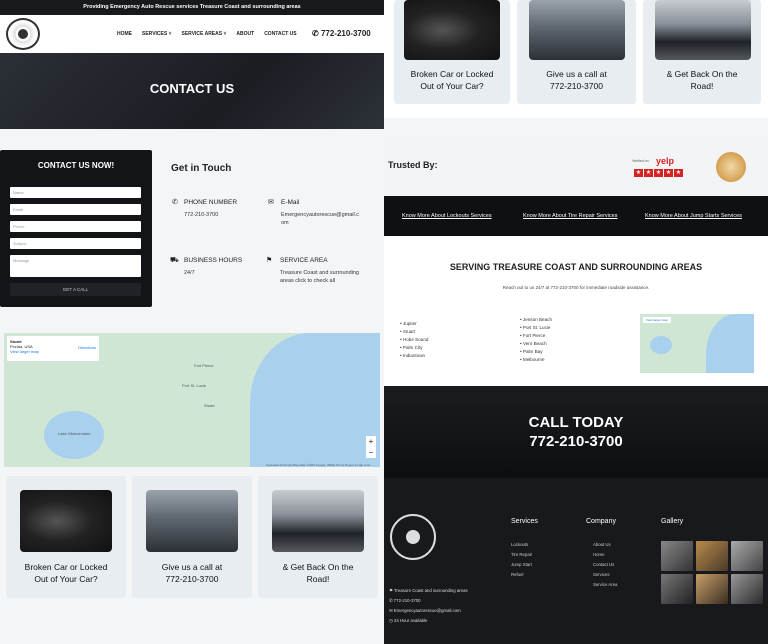  What do you see at coordinates (425, 611) in the screenshot?
I see `footer-email: ✉ Emergencyautorescue@gmail.com` at bounding box center [425, 611].